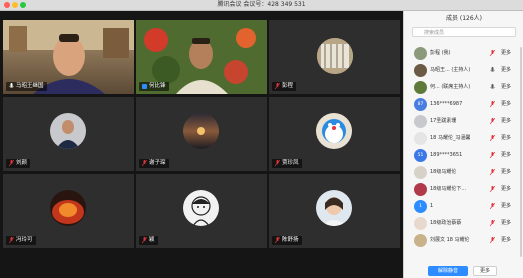 The width and height of the screenshot is (523, 278). Describe the element at coordinates (286, 4) in the screenshot. I see `meeting-id: 428 349 531` at that location.